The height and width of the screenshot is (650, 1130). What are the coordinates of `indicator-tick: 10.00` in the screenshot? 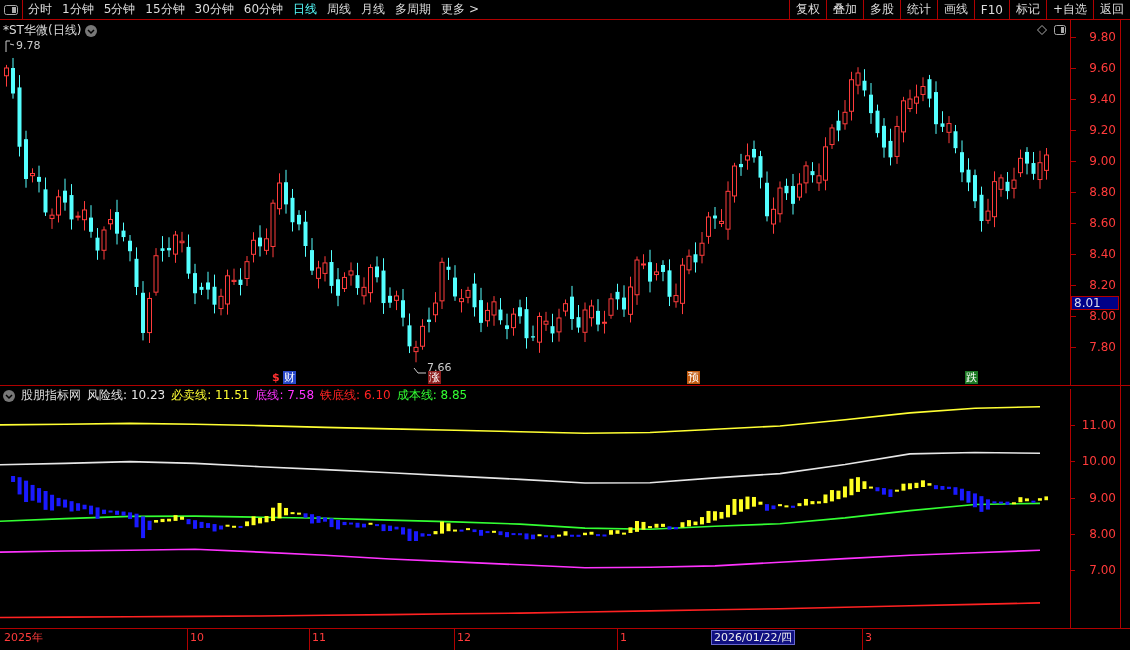 It's located at (1098, 461).